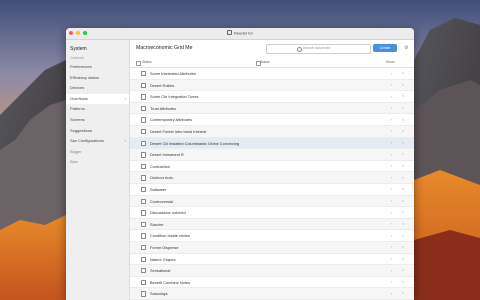 The height and width of the screenshot is (300, 480). What do you see at coordinates (272, 213) in the screenshot?
I see `list-item: Discussions notched › ×` at bounding box center [272, 213].